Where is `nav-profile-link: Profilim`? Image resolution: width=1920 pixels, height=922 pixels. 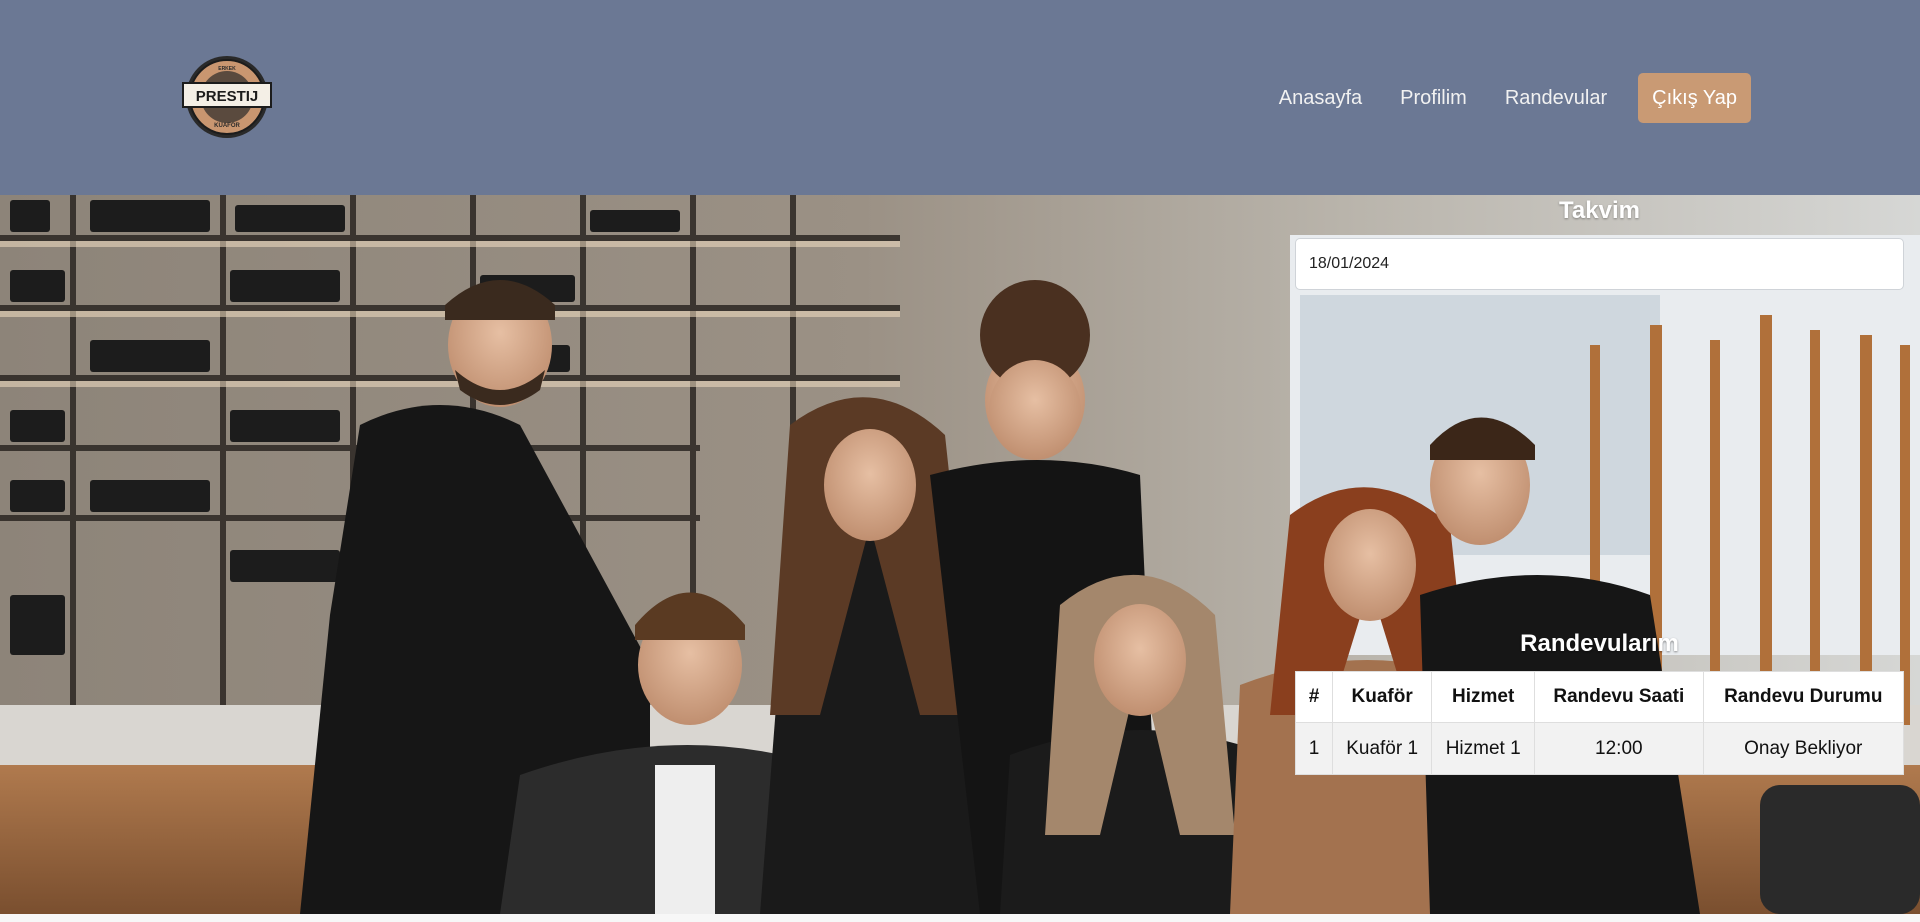
nav-profile-link: Profilim is located at coordinates (1433, 98).